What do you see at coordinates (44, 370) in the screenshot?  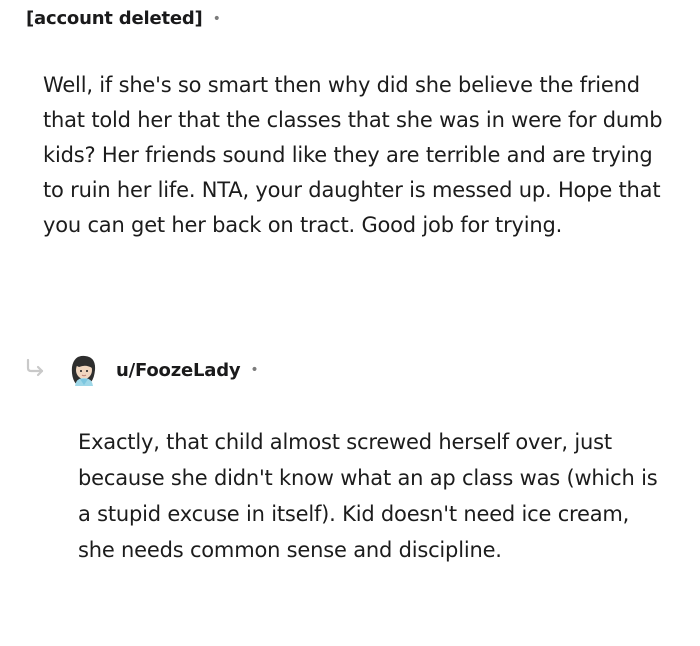 I see `reply-arrow-icon` at bounding box center [44, 370].